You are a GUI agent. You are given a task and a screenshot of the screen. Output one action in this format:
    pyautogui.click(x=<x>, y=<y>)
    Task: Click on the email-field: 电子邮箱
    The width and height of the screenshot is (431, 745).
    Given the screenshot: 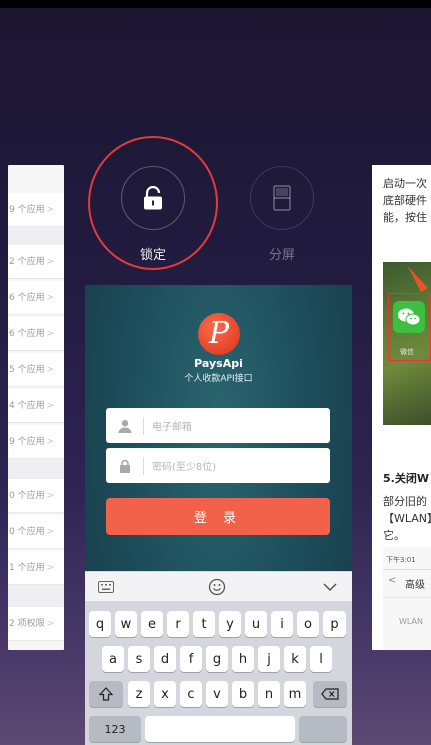 What is the action you would take?
    pyautogui.click(x=218, y=425)
    